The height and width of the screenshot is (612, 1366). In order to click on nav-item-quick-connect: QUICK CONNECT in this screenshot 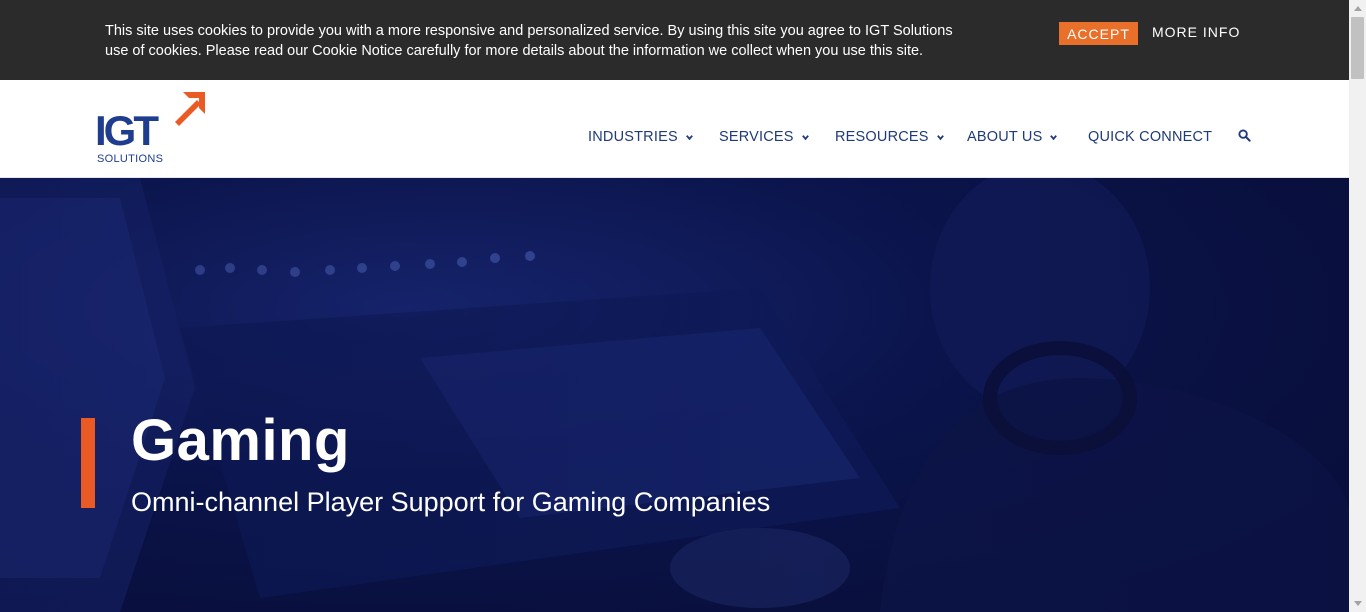, I will do `click(1150, 137)`.